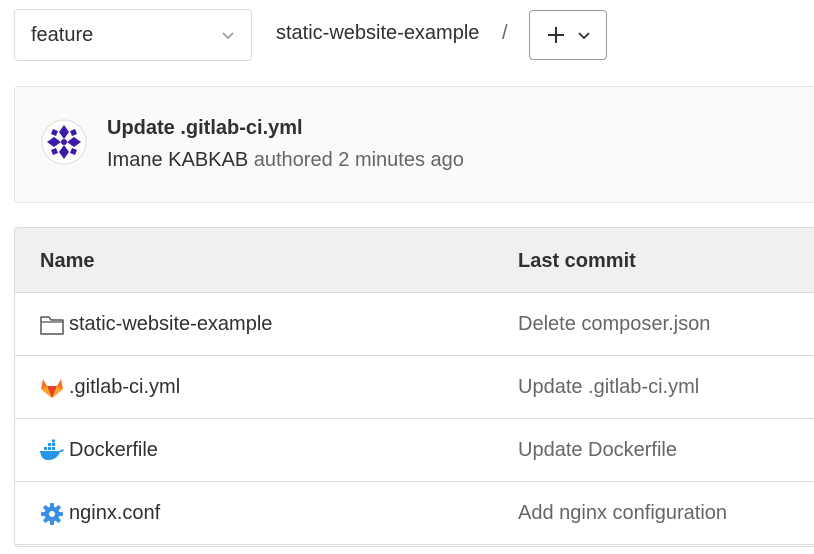 The height and width of the screenshot is (554, 814). I want to click on table-header: Name Last commit, so click(414, 260).